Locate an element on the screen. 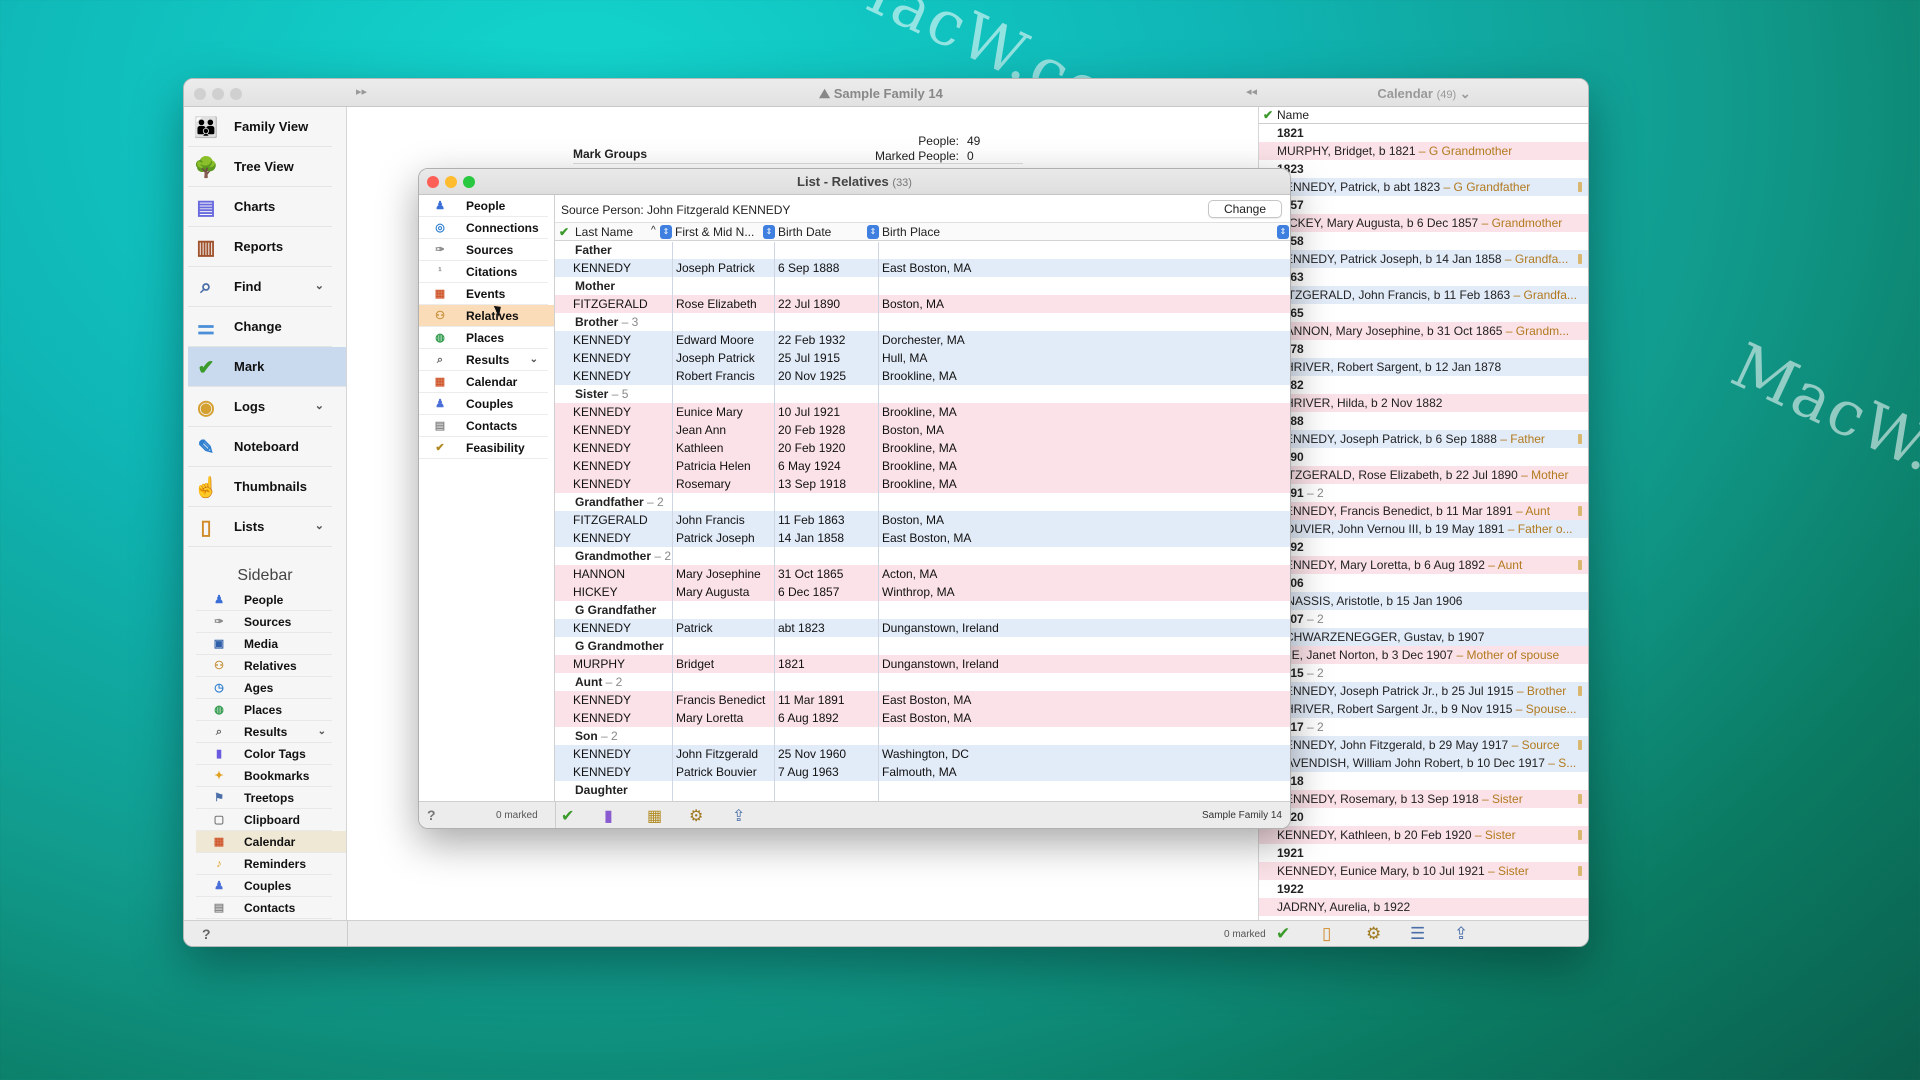  sidebar-item-calendar: ▦ Calendar is located at coordinates (271, 842).